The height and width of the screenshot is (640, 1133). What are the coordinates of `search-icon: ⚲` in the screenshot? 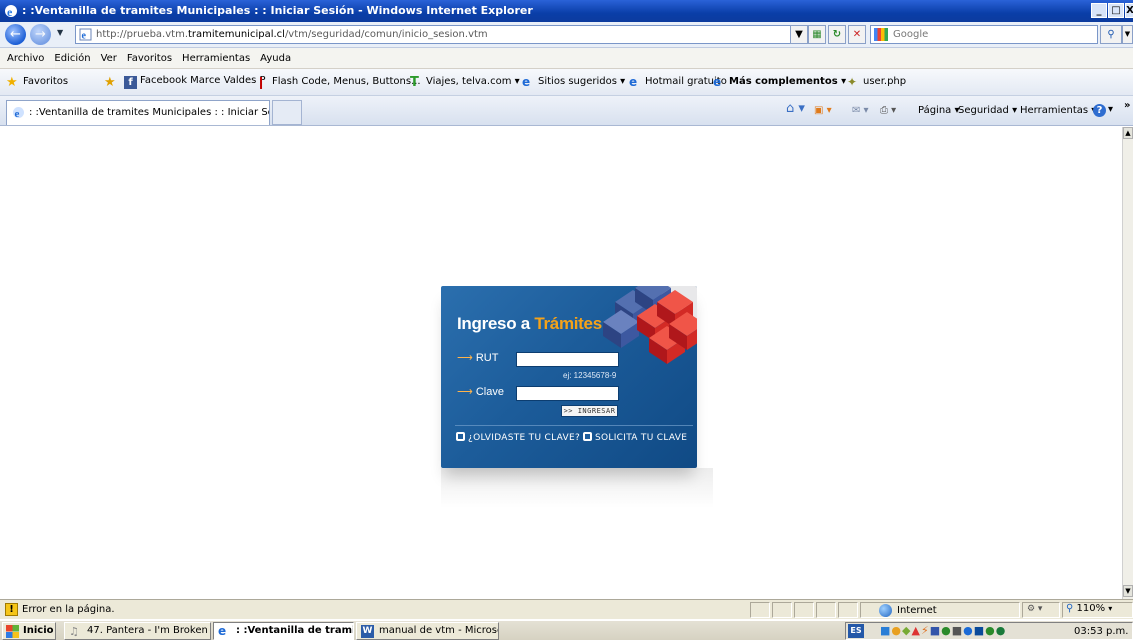 It's located at (1111, 34).